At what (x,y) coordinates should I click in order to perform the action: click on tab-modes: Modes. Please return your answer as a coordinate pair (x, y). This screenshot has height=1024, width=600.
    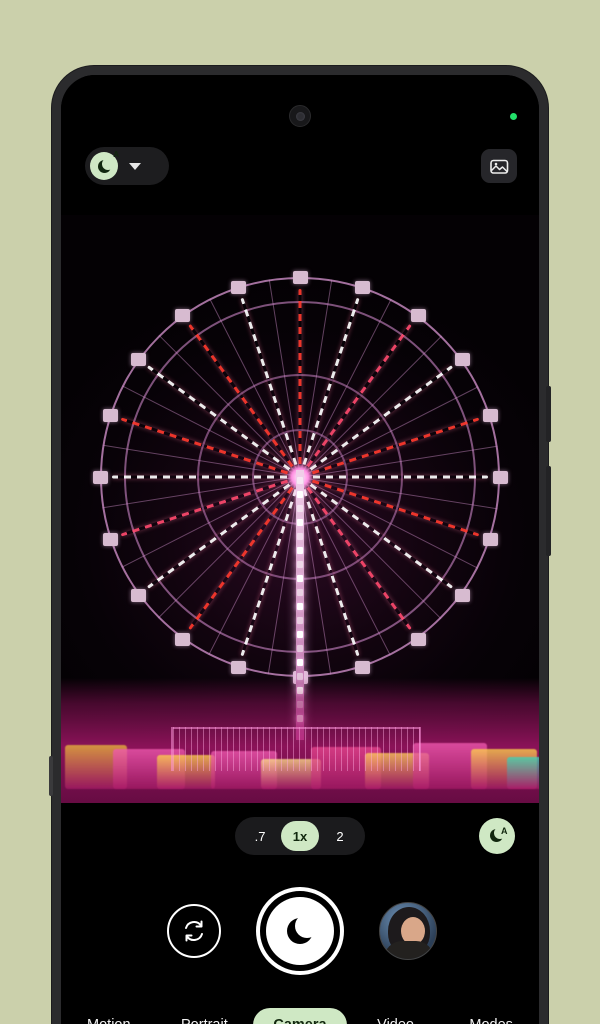
    Looking at the image, I should click on (491, 1016).